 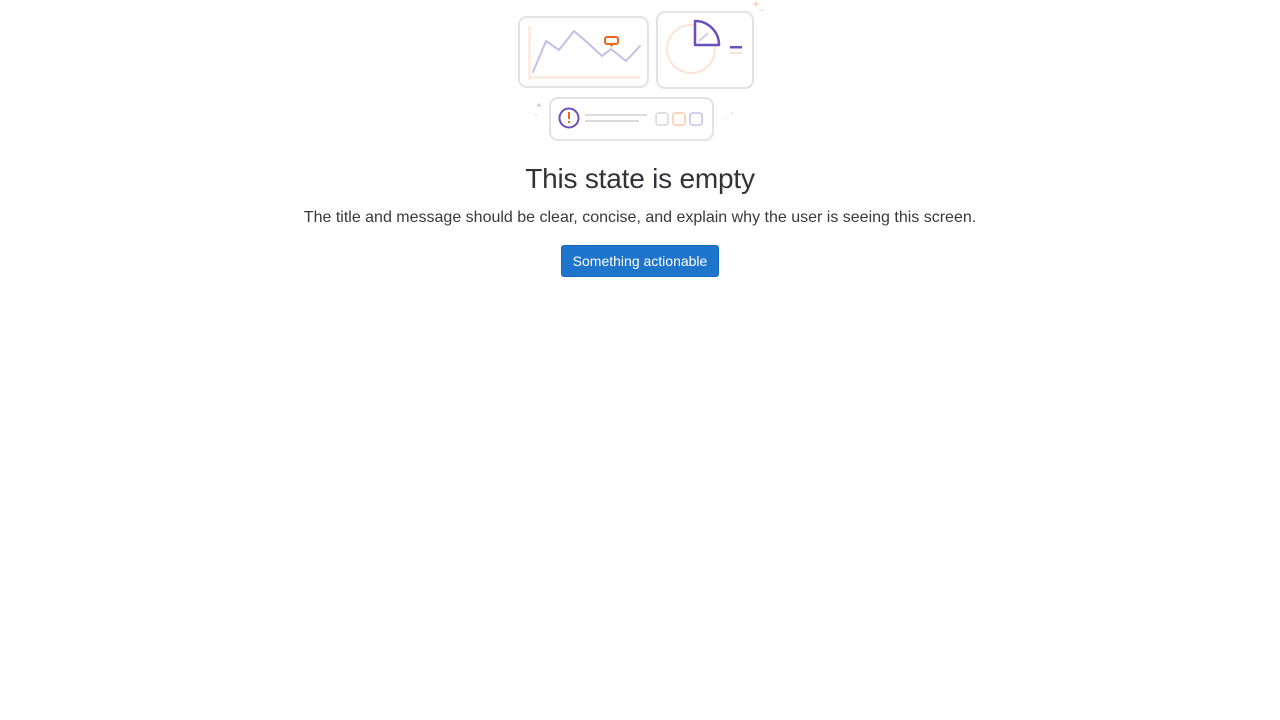 I want to click on empty-dashboard-illustration-icon, so click(x=640, y=70).